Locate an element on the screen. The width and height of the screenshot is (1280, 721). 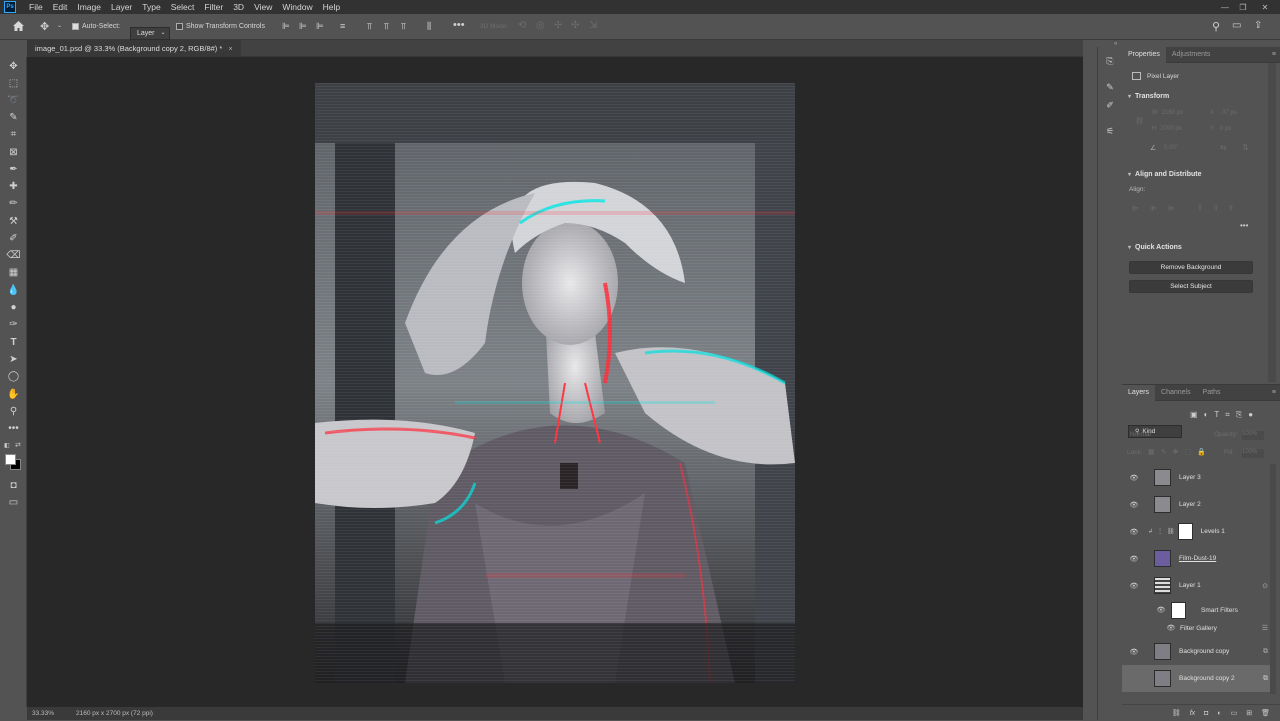
type-tool-icon: T is located at coordinates (13, 342).